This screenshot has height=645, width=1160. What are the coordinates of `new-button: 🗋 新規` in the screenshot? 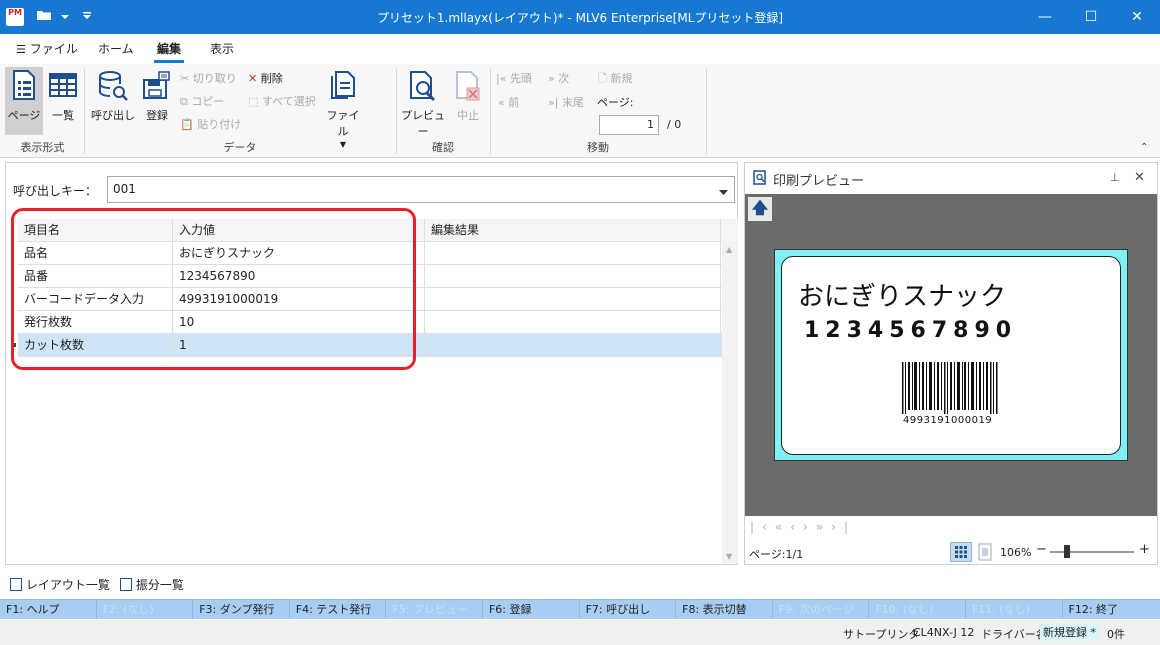 It's located at (615, 79).